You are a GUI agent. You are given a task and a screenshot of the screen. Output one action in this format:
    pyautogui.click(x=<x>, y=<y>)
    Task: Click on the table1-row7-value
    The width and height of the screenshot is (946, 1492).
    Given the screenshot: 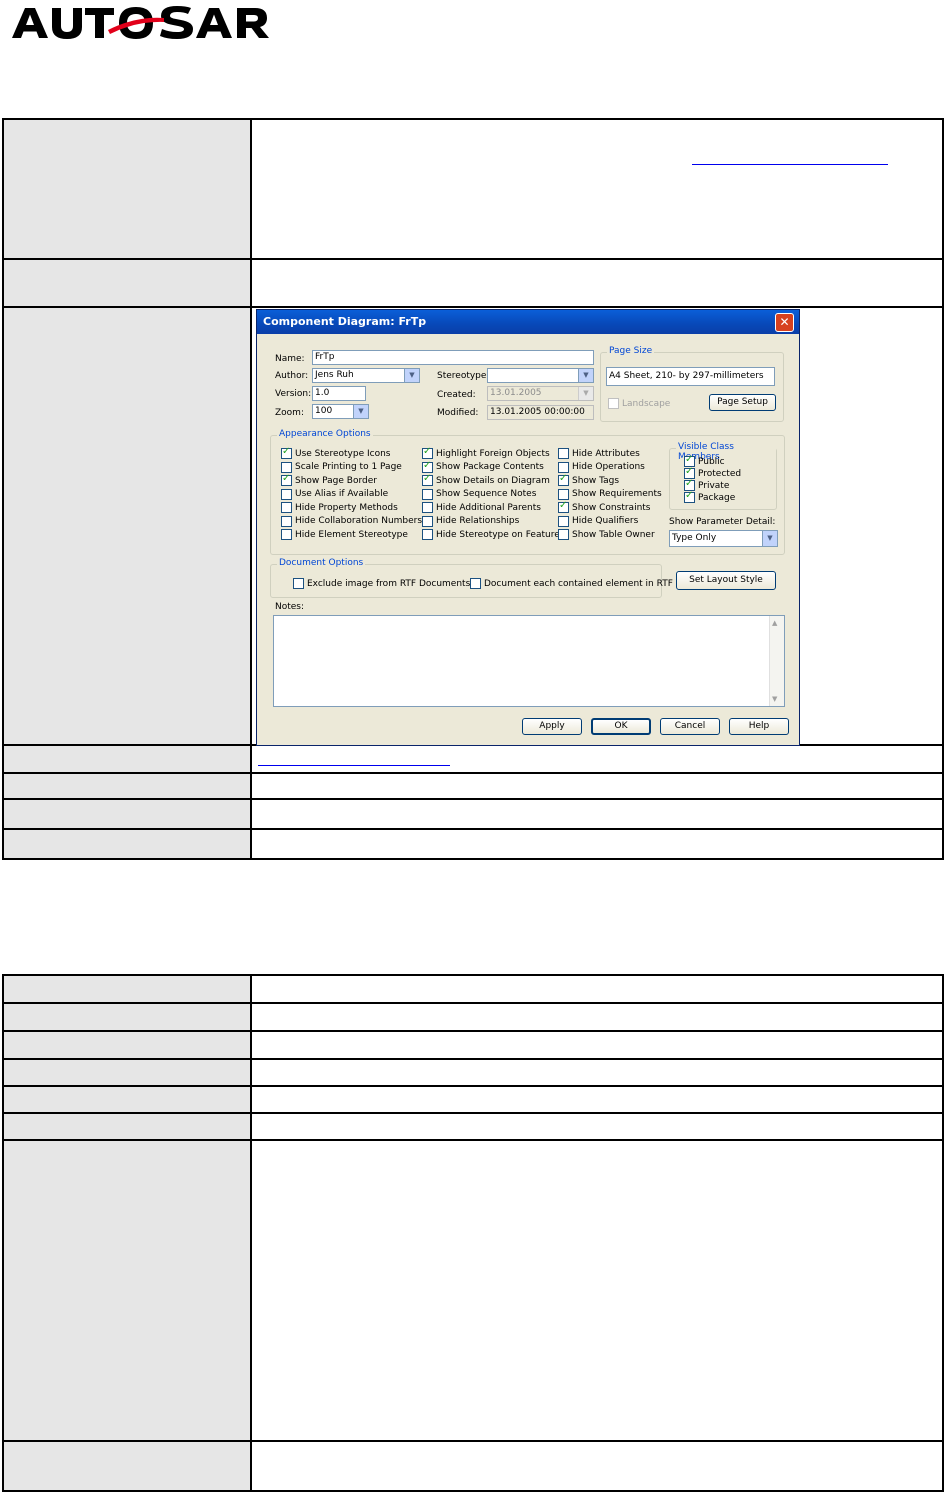 What is the action you would take?
    pyautogui.click(x=597, y=844)
    